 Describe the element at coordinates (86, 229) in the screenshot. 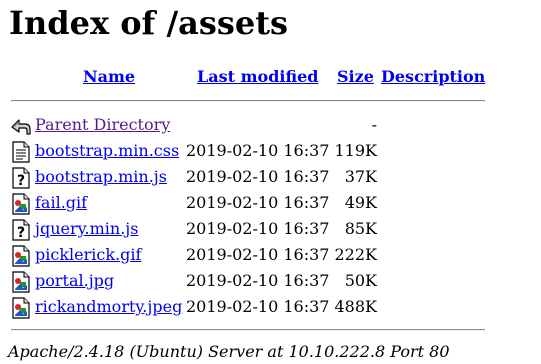

I see `entry-link: jquery.min.js` at that location.